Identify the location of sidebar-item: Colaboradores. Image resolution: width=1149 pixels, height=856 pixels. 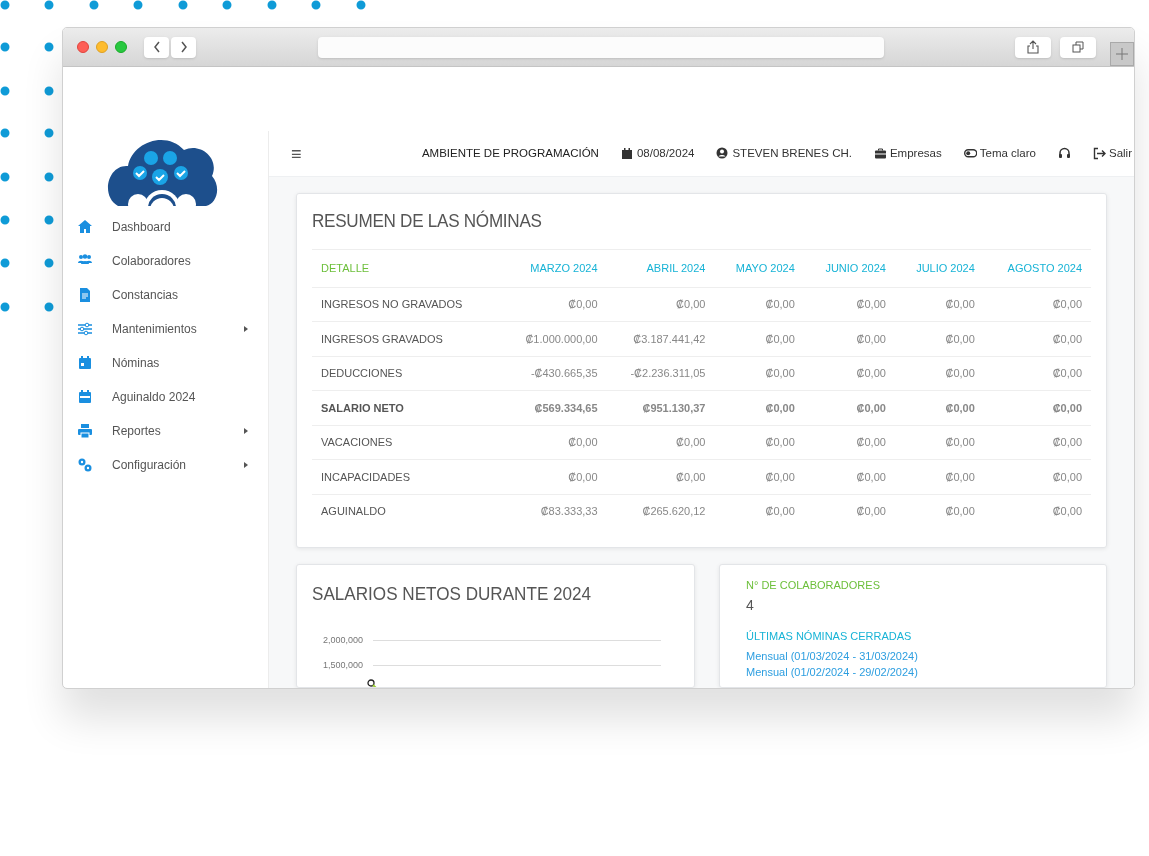
(165, 261).